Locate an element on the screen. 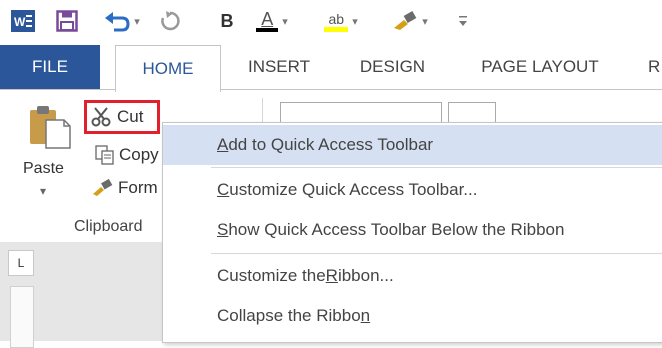  copy-icon is located at coordinates (104, 155).